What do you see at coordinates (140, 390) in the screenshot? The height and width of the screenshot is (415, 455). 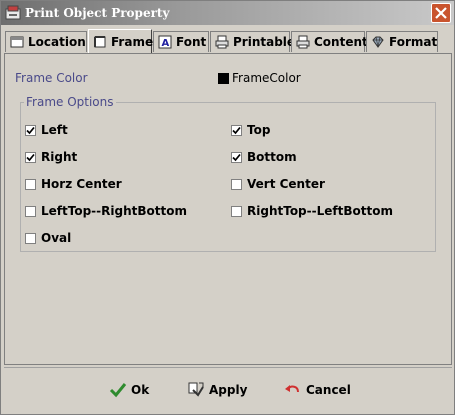 I see `ok-label: Ok` at bounding box center [140, 390].